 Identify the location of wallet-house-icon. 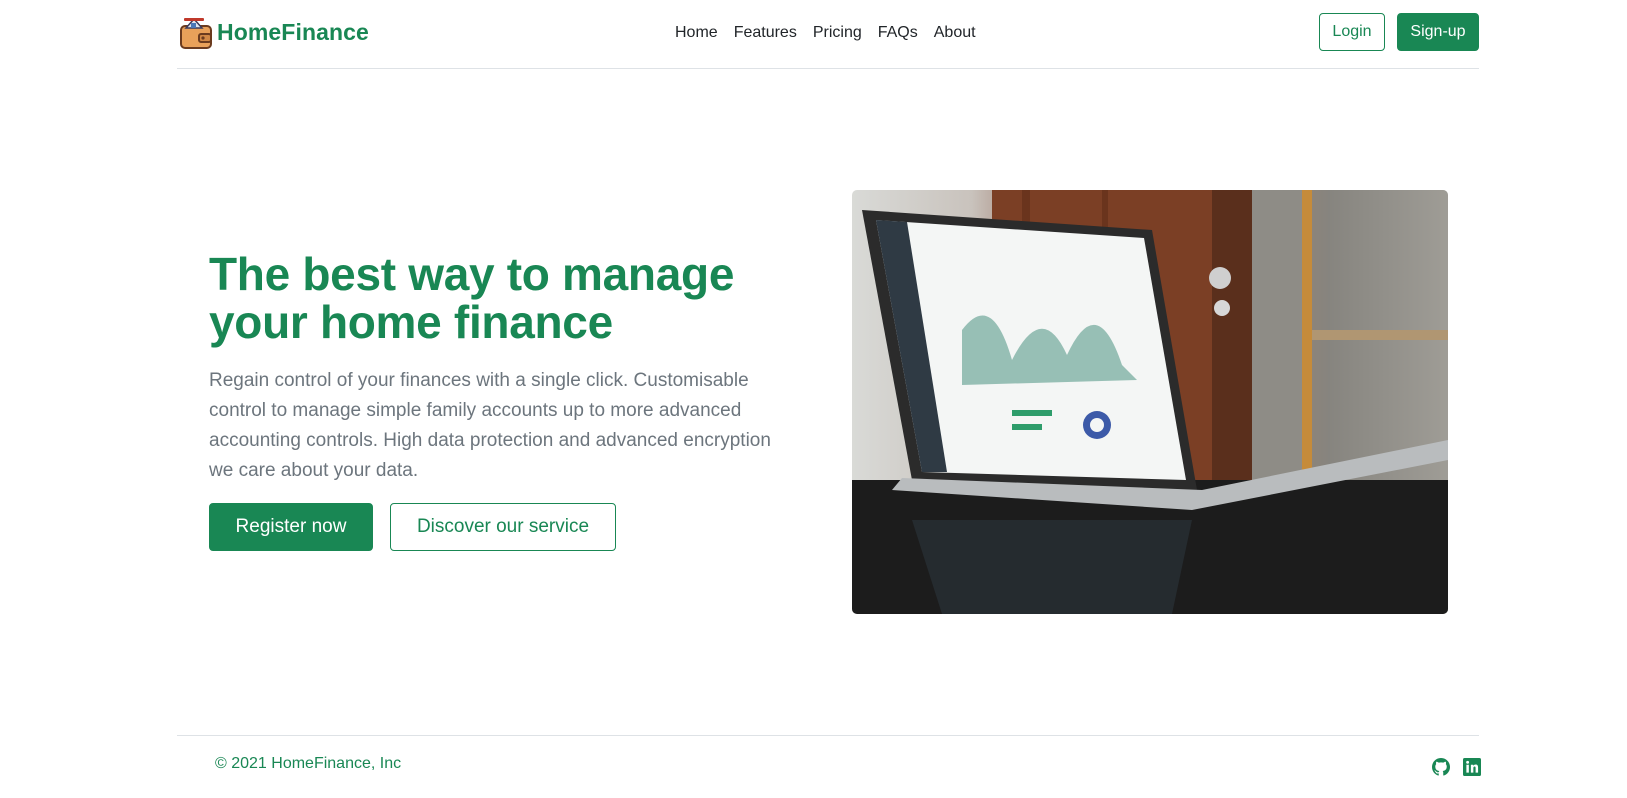
(196, 33).